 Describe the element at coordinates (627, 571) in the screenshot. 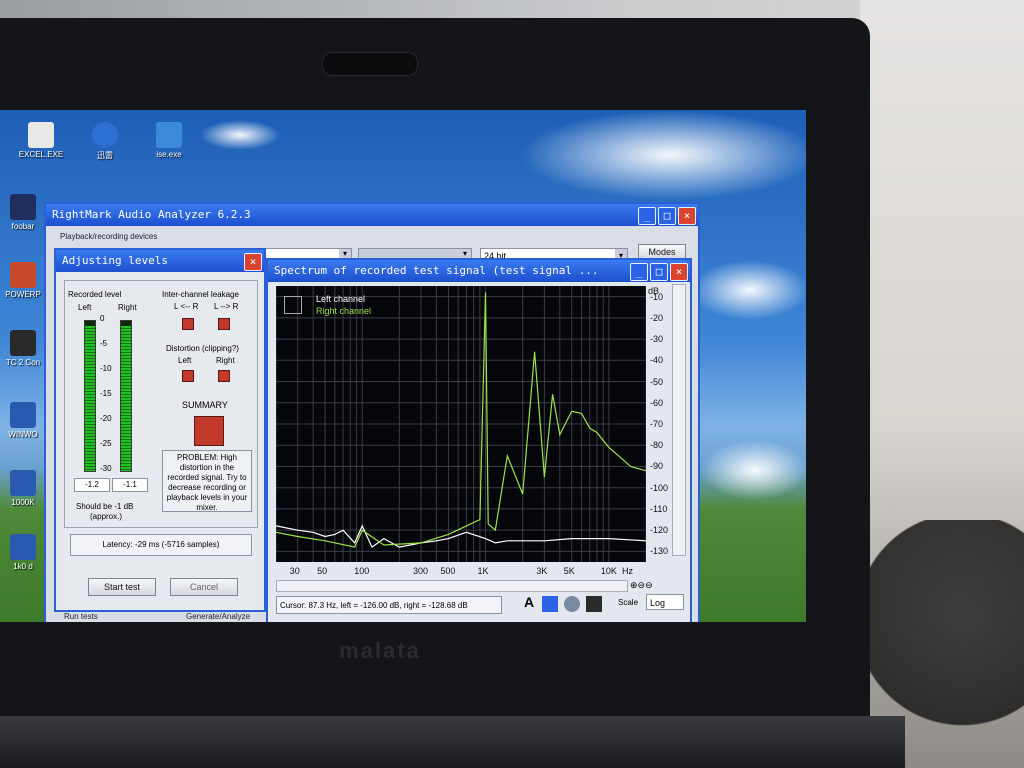

I see `hz-unit: Hz` at that location.